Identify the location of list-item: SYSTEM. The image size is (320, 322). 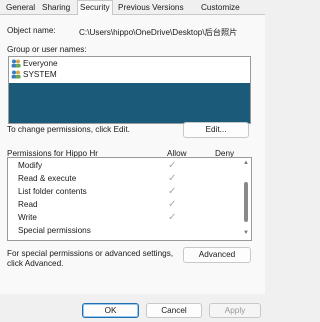
(34, 75).